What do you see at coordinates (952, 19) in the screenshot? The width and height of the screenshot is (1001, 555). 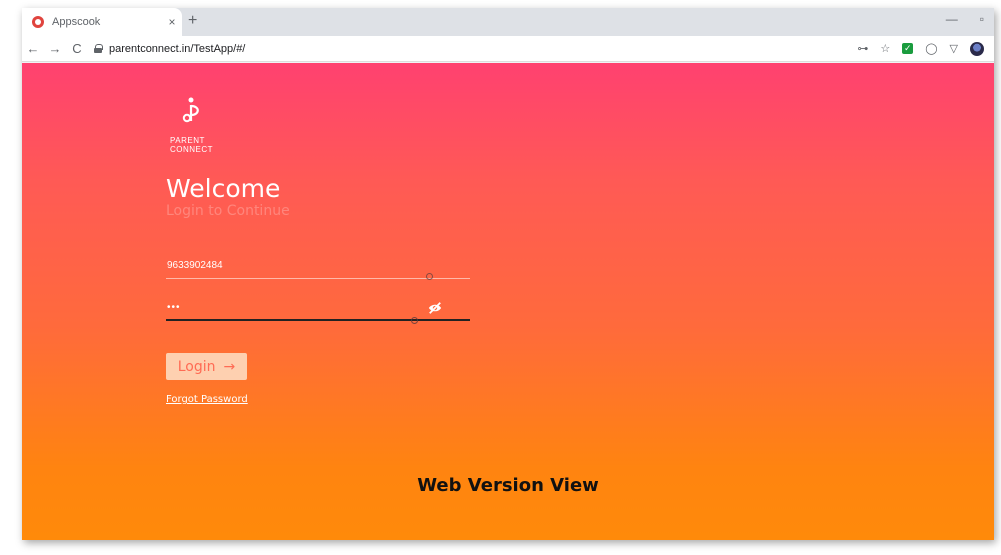 I see `minimize-icon: —` at bounding box center [952, 19].